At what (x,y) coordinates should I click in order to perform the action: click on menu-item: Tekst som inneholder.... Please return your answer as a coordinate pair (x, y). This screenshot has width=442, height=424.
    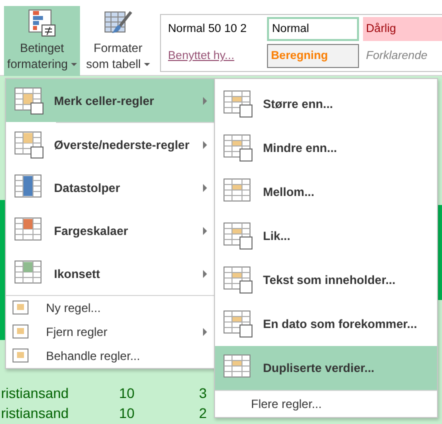
    Looking at the image, I should click on (326, 280).